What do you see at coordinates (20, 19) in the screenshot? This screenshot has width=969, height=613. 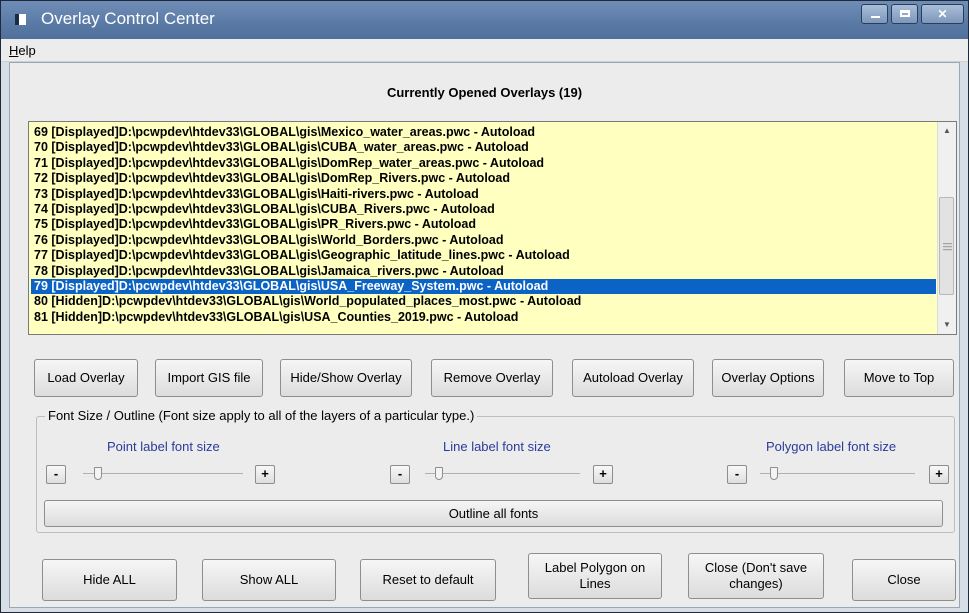 I see `app-icon` at bounding box center [20, 19].